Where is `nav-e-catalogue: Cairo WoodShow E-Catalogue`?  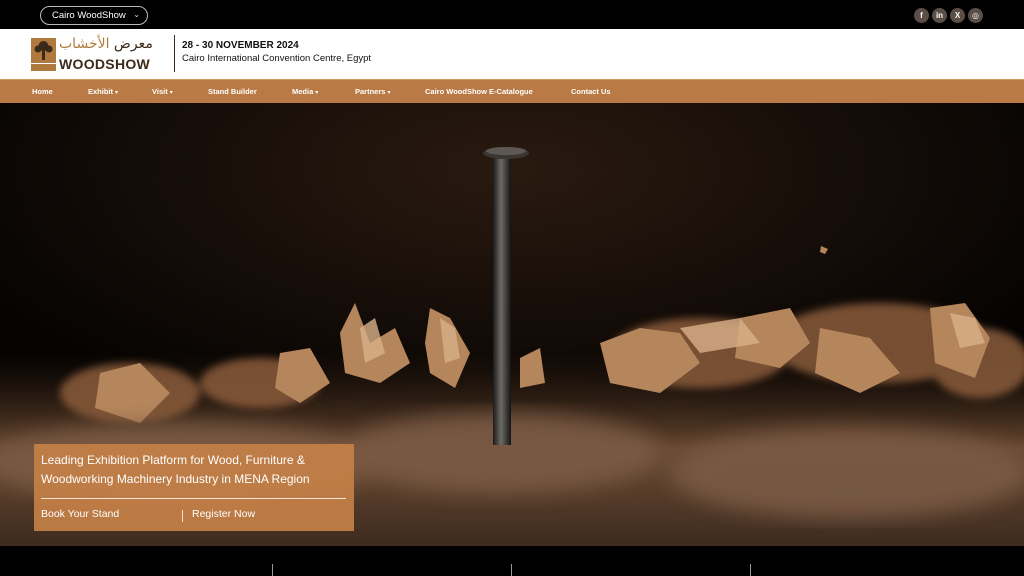 nav-e-catalogue: Cairo WoodShow E-Catalogue is located at coordinates (479, 91).